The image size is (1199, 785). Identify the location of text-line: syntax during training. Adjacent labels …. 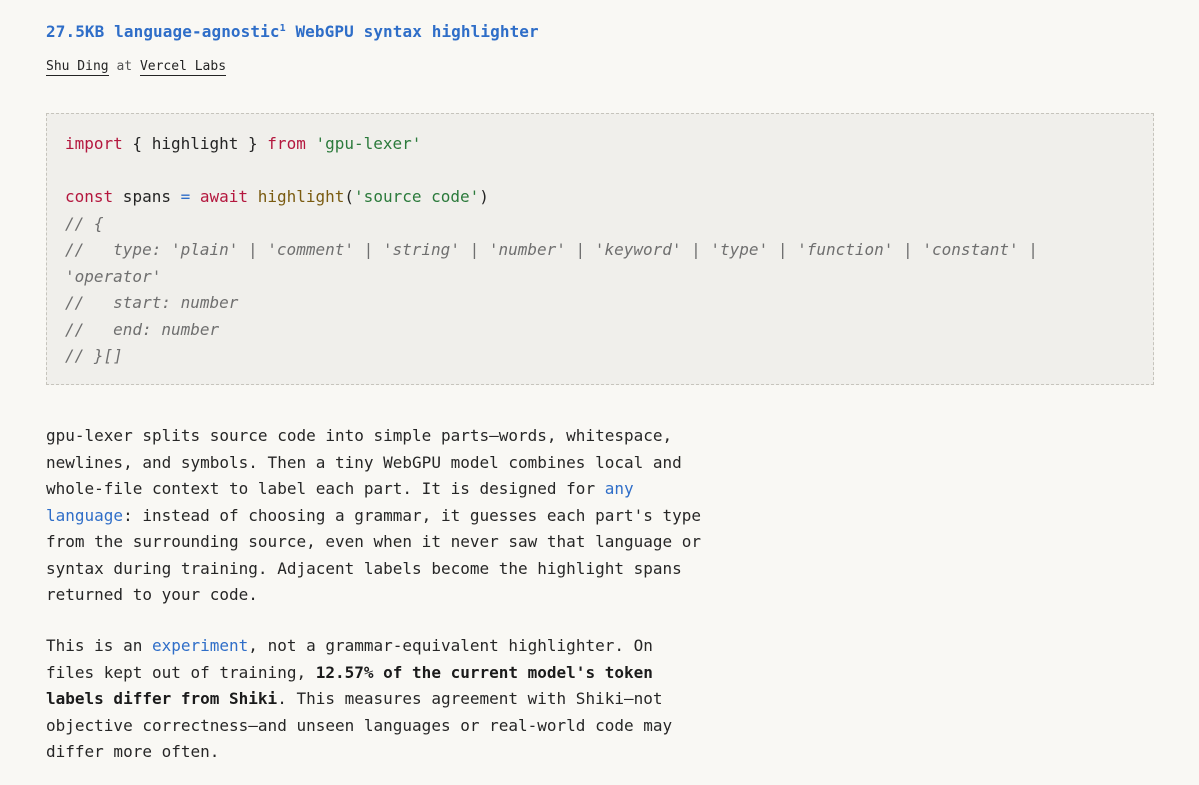
(364, 568).